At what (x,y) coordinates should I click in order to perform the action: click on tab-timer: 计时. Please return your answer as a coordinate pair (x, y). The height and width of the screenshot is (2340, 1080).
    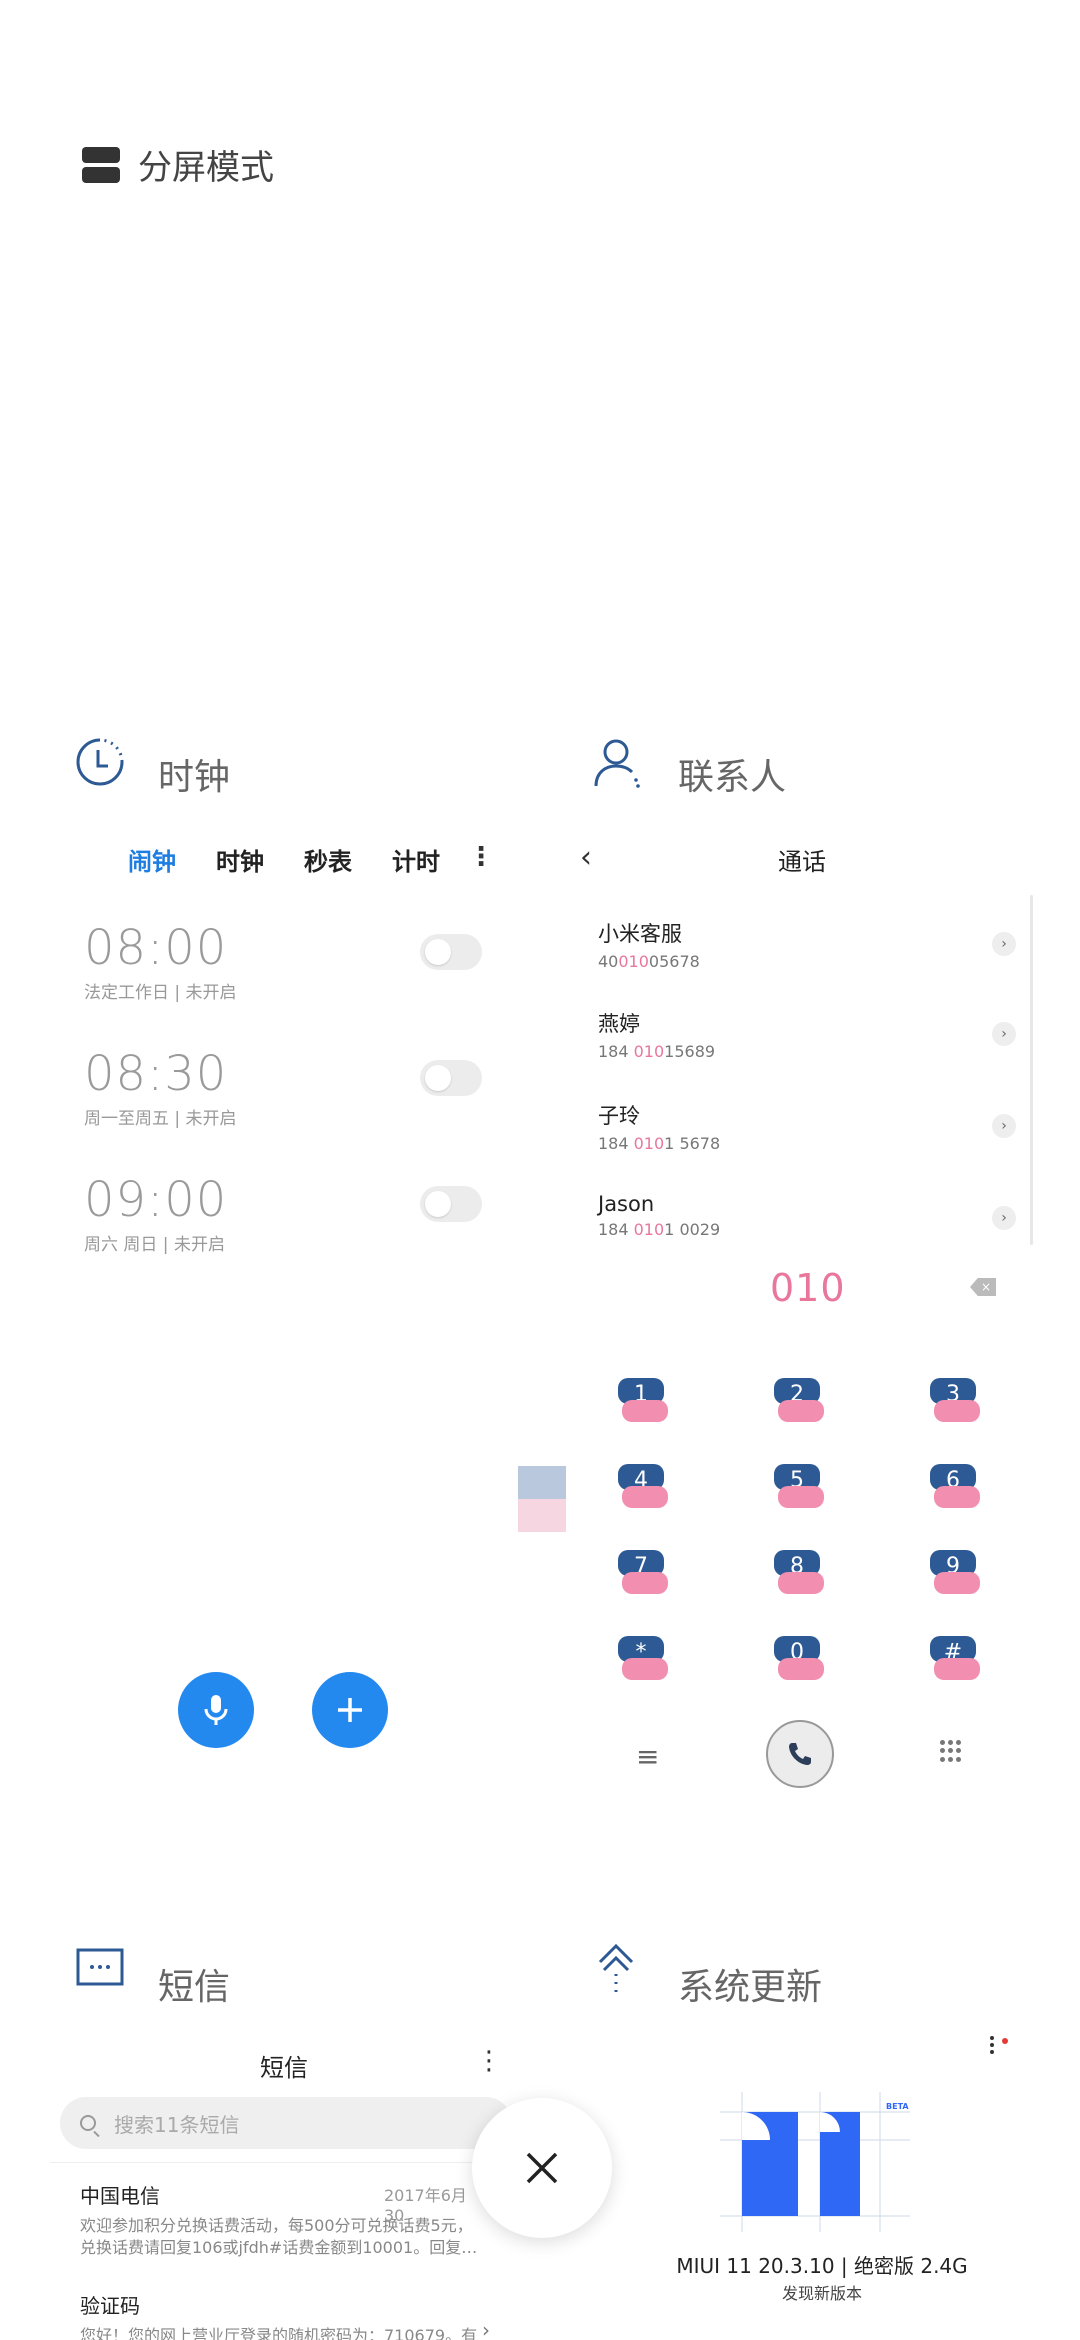
    Looking at the image, I should click on (416, 859).